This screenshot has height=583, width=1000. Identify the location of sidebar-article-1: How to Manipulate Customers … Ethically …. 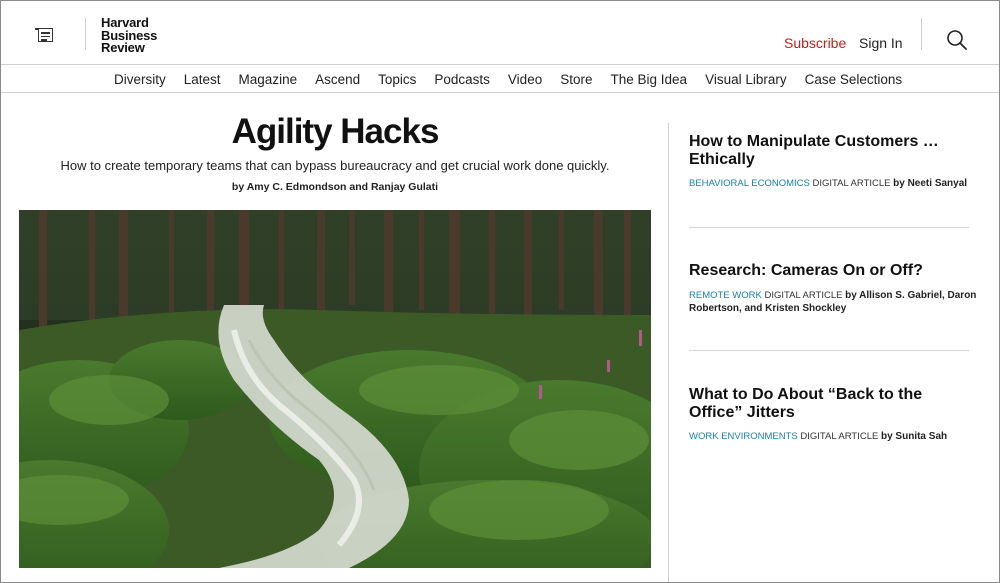
(834, 161).